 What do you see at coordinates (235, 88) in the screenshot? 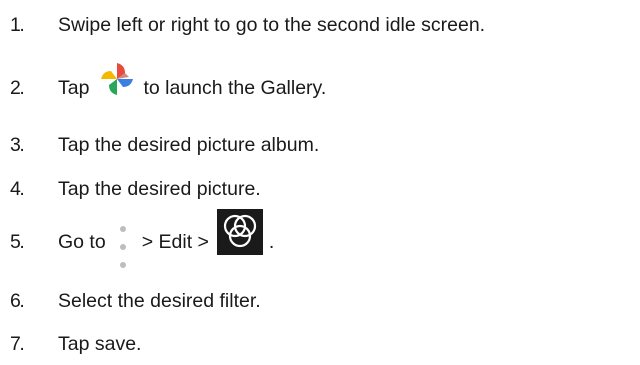
I see `step-text-after: to launch the Gallery.` at bounding box center [235, 88].